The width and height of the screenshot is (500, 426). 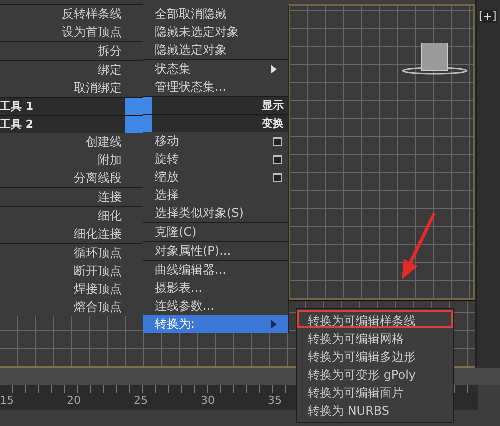 I want to click on menu-item: 转换为可编辑多边形, so click(x=375, y=355).